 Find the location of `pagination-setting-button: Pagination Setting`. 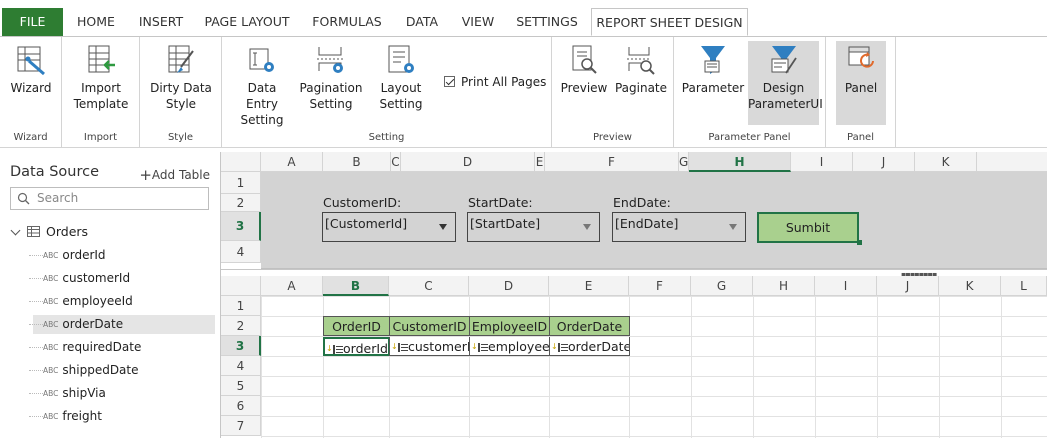

pagination-setting-button: Pagination Setting is located at coordinates (331, 77).